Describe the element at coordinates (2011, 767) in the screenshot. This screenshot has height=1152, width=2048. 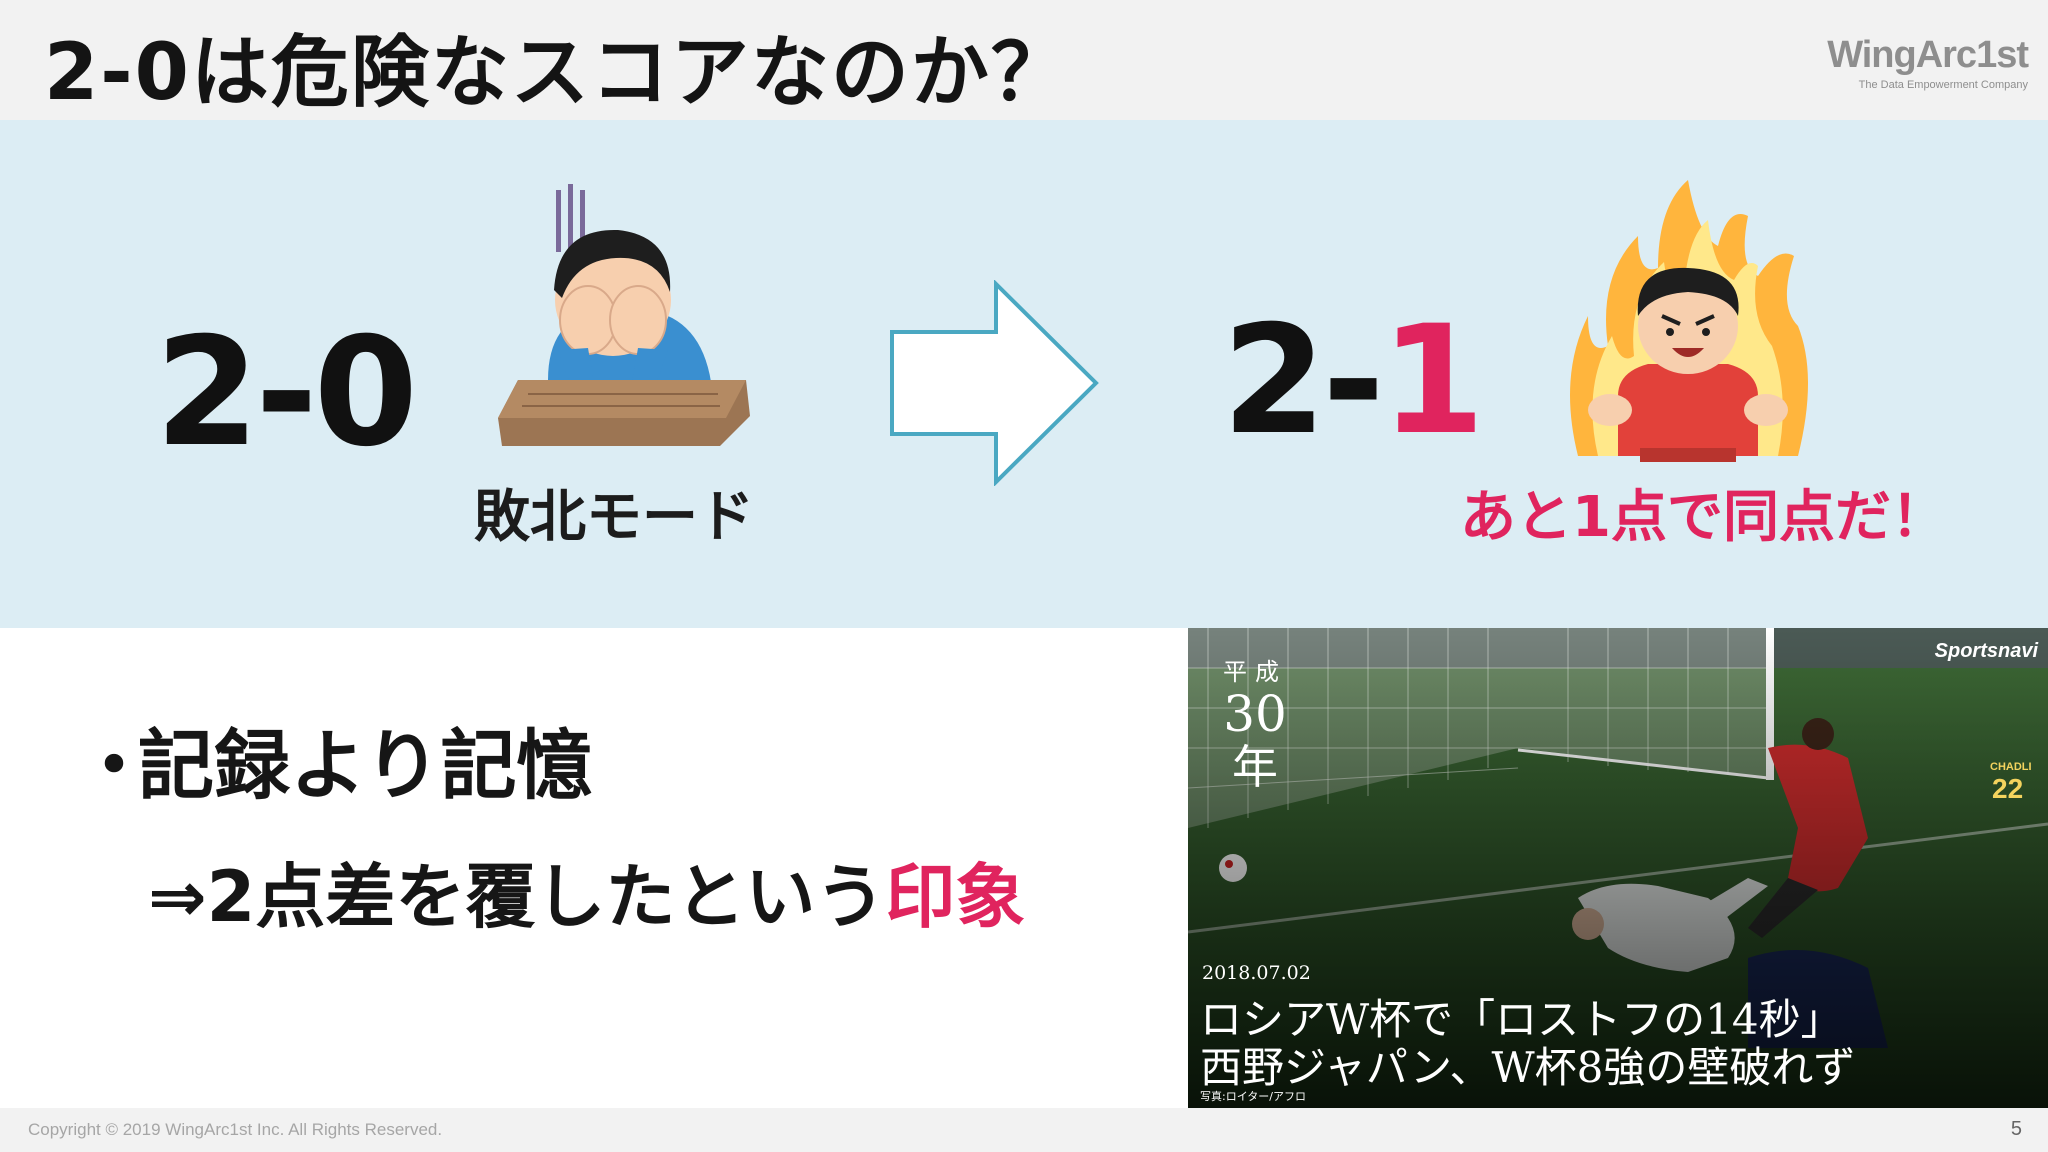
I see `jersey-name: CHADLI` at that location.